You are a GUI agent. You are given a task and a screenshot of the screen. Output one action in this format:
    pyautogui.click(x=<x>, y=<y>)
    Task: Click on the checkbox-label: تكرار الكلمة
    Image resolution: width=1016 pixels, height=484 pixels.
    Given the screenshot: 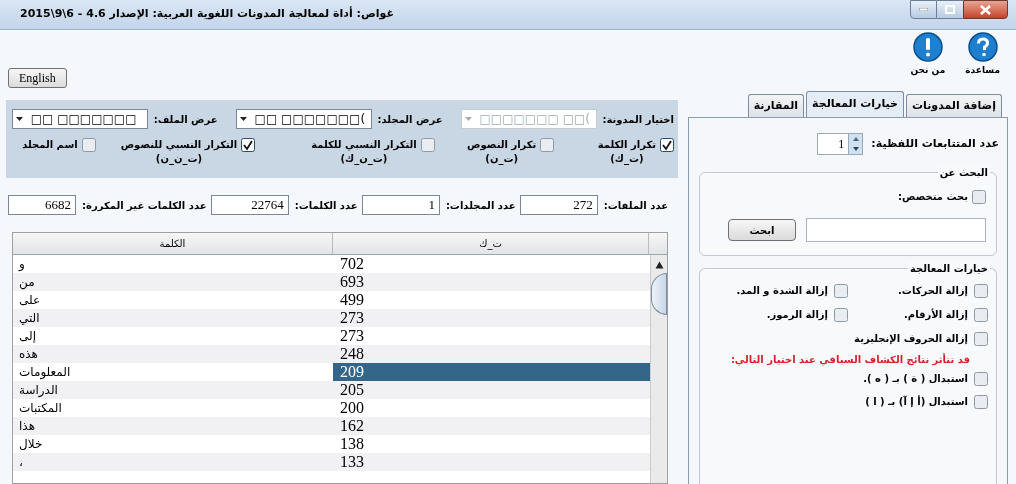 What is the action you would take?
    pyautogui.click(x=626, y=145)
    